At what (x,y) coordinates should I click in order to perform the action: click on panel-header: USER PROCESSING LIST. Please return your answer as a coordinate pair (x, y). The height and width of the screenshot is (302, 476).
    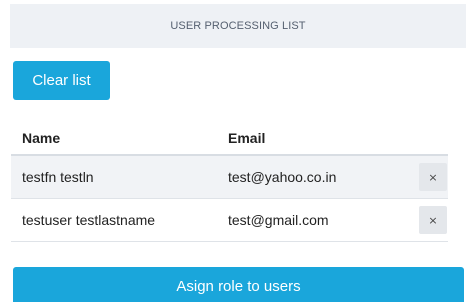
    Looking at the image, I should click on (238, 26).